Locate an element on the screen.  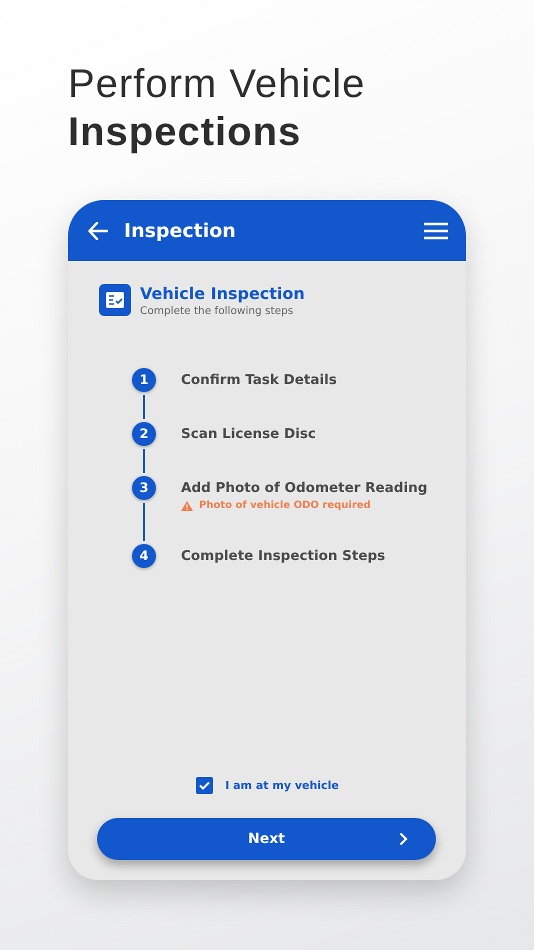
checklist-icon is located at coordinates (115, 300).